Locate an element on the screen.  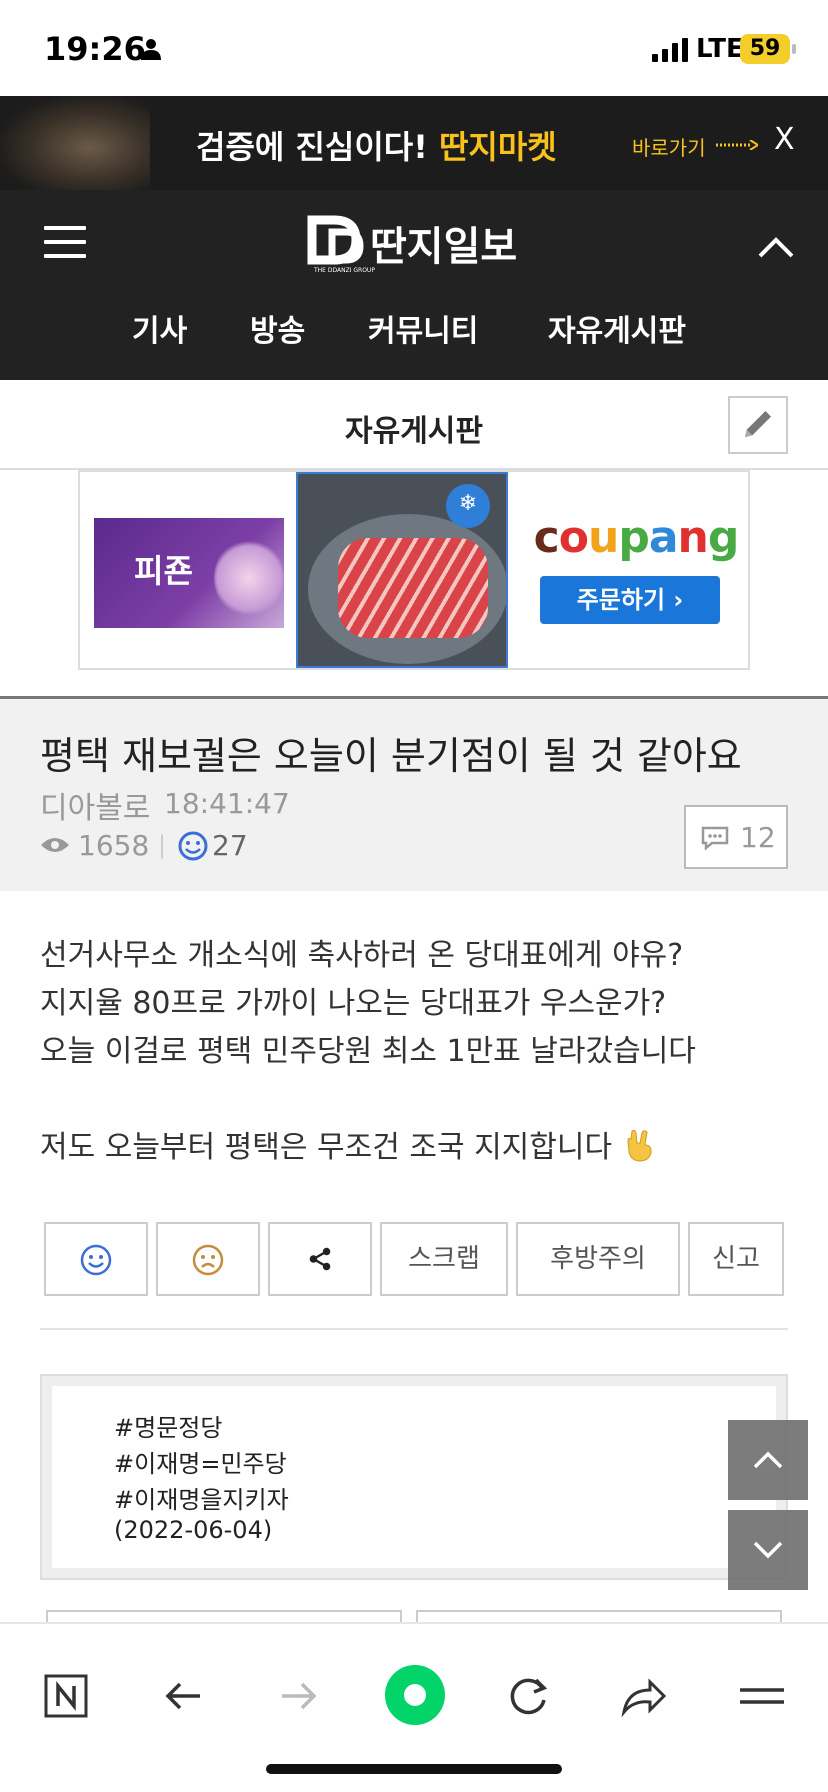
battery-level: 59 is located at coordinates (765, 49).